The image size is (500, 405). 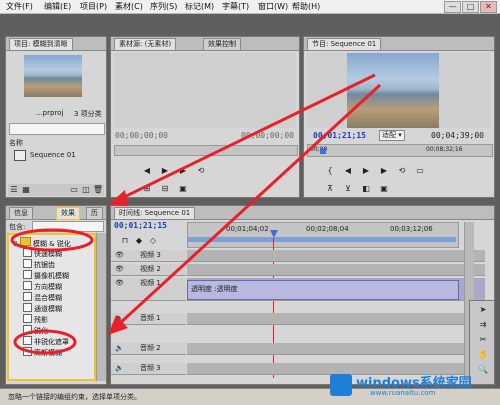 What do you see at coordinates (412, 386) in the screenshot?
I see `watermark: windows系统家园 www.ruanaitu.com` at bounding box center [412, 386].